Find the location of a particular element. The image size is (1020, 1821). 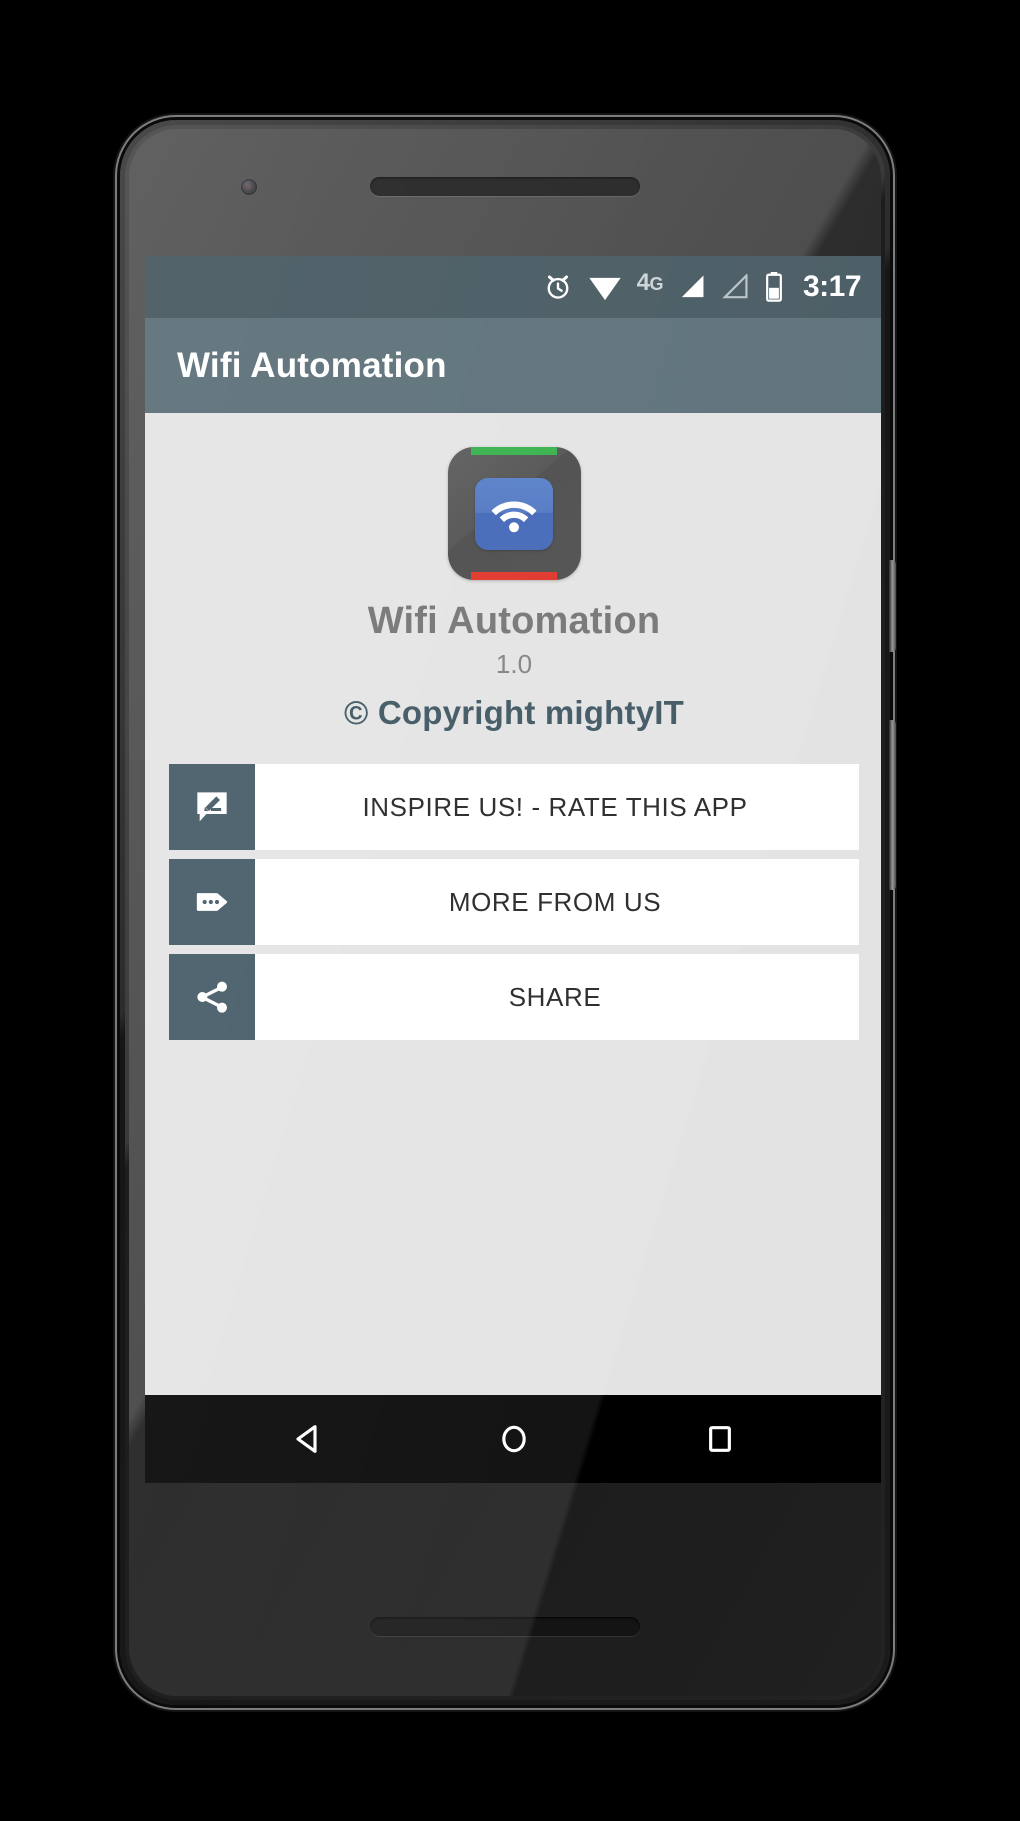

more-from-us-label: MORE FROM US is located at coordinates (555, 901).